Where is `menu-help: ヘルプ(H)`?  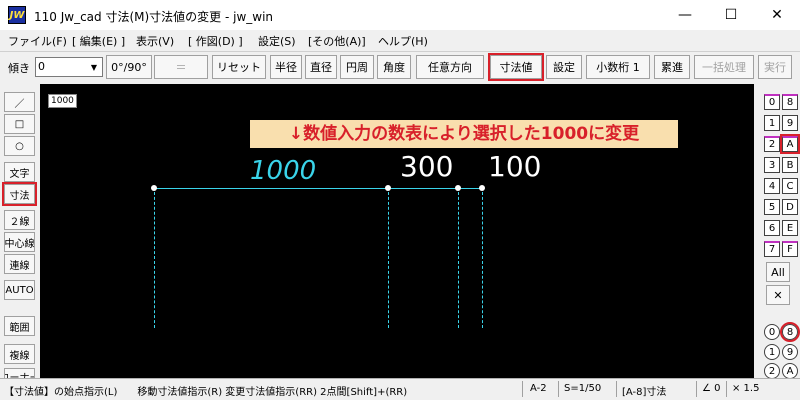
menu-help: ヘルプ(H) is located at coordinates (403, 41).